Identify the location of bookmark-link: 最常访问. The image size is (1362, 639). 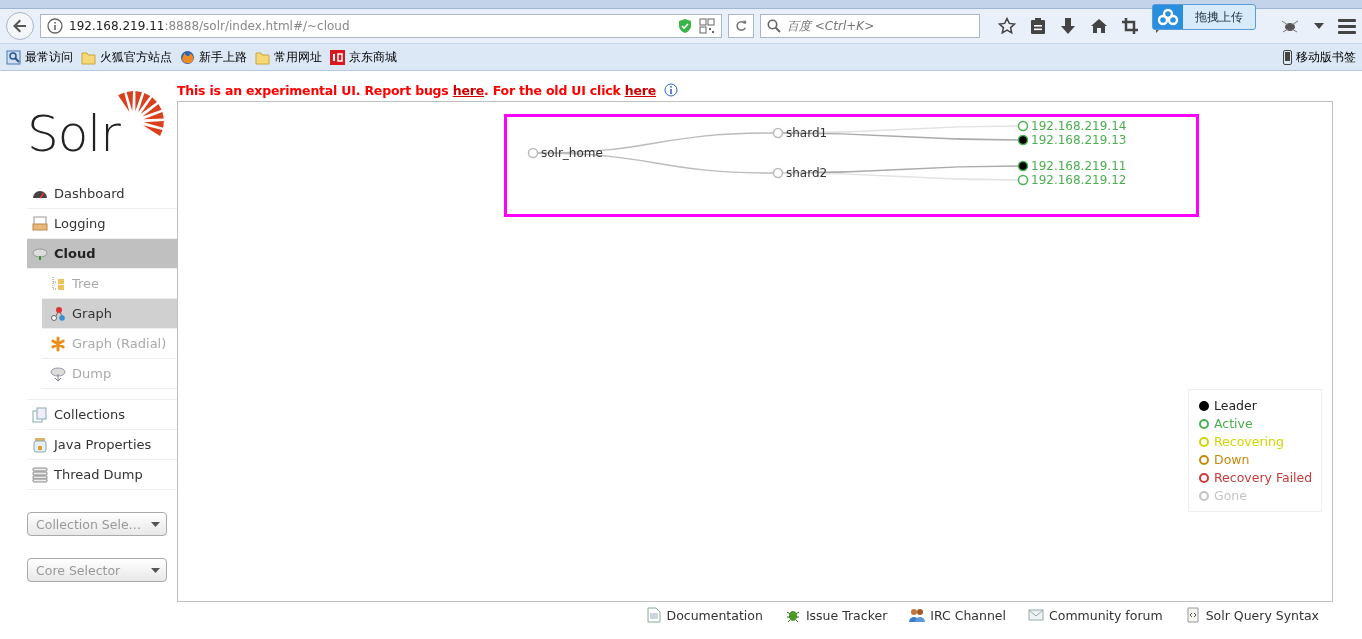
(49, 57).